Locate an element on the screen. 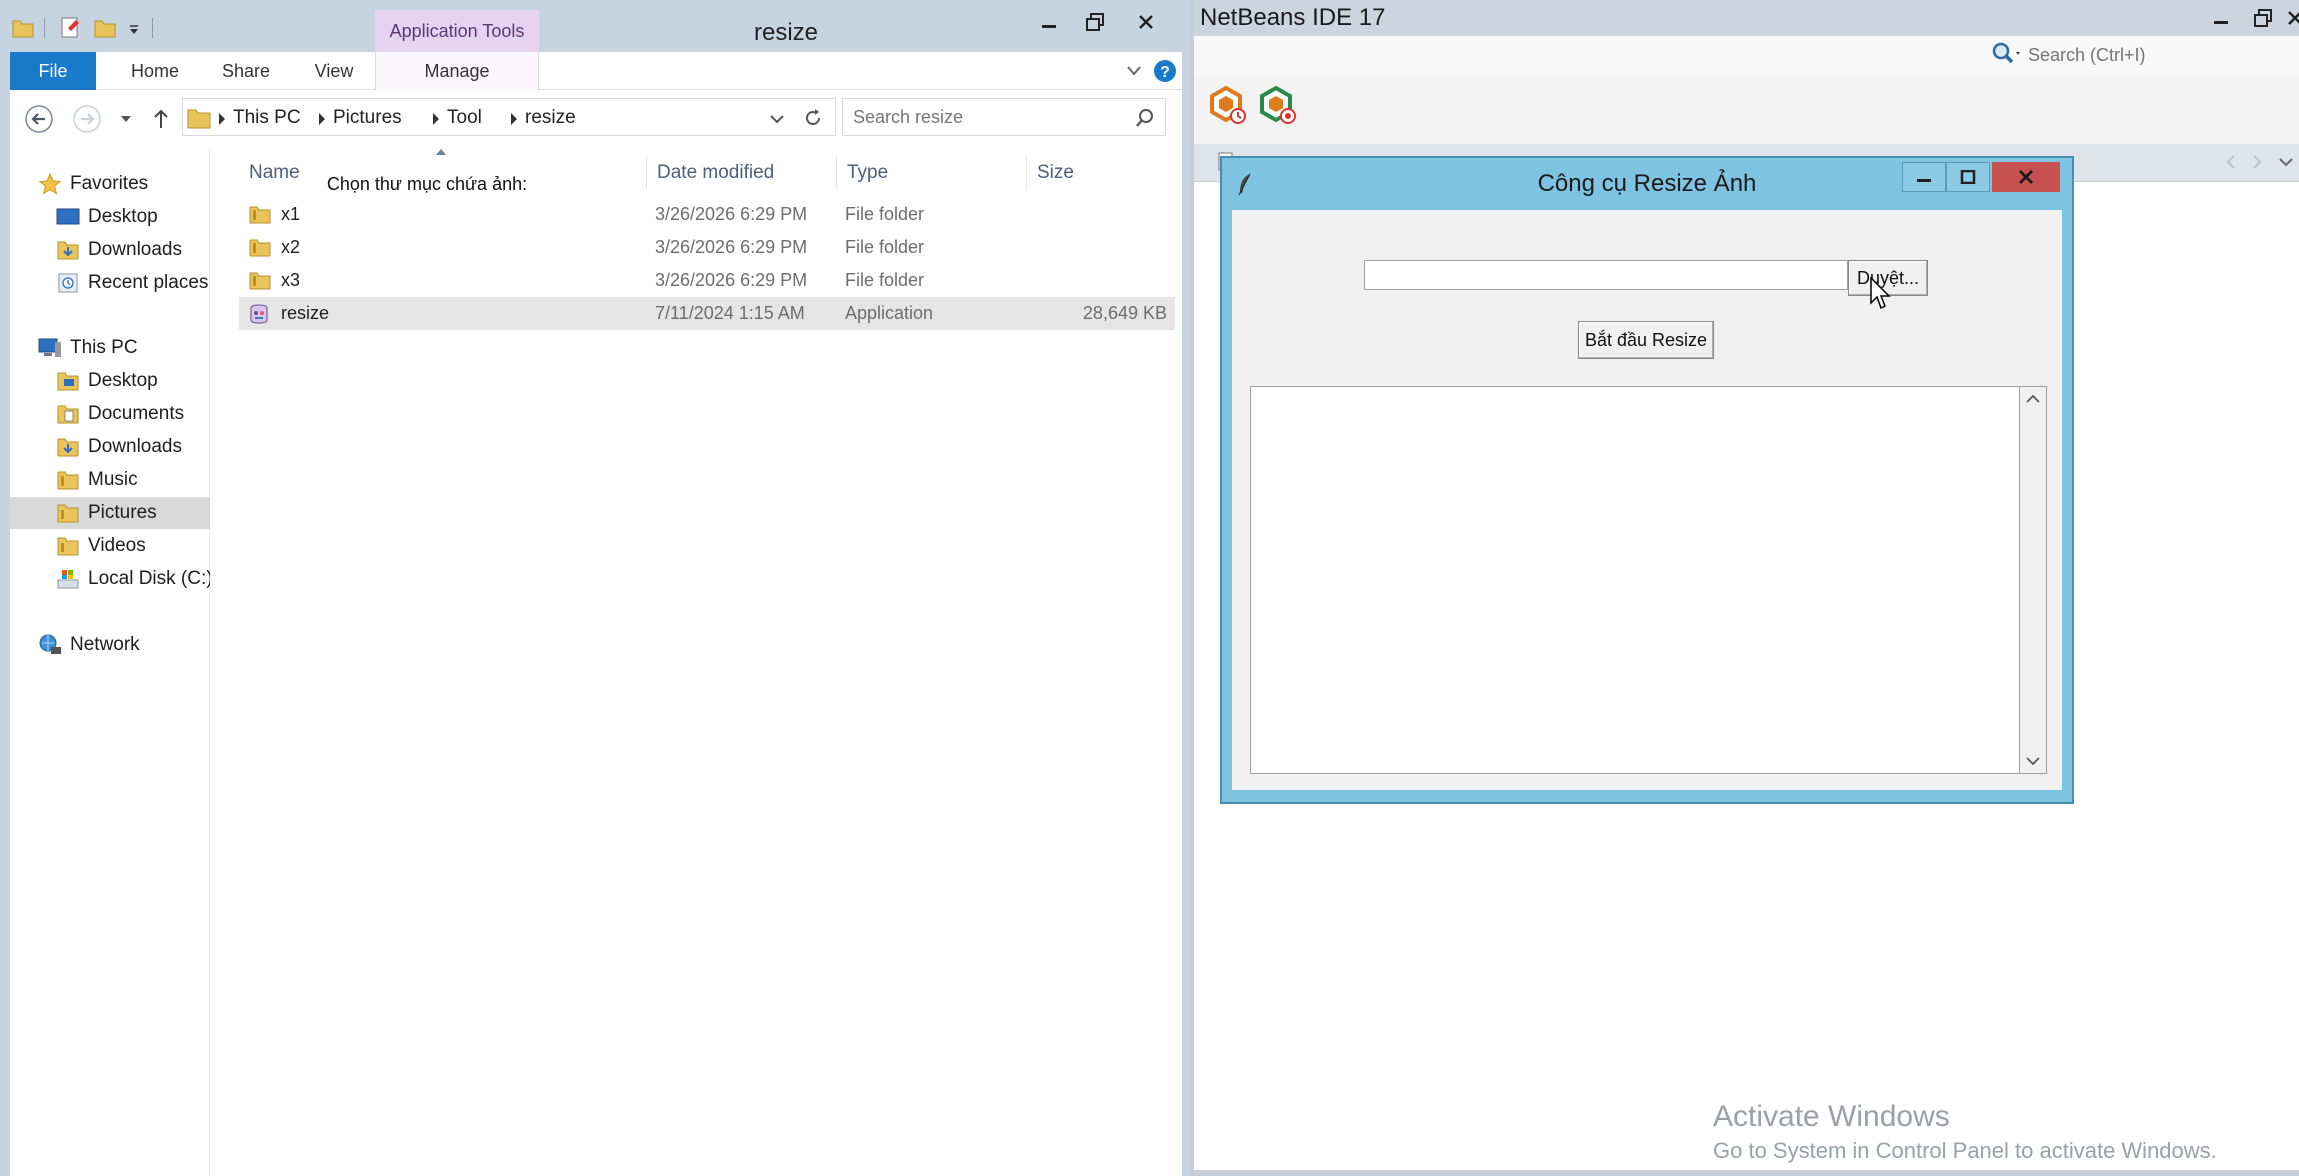 Image resolution: width=2299 pixels, height=1176 pixels. close-icon is located at coordinates (1146, 22).